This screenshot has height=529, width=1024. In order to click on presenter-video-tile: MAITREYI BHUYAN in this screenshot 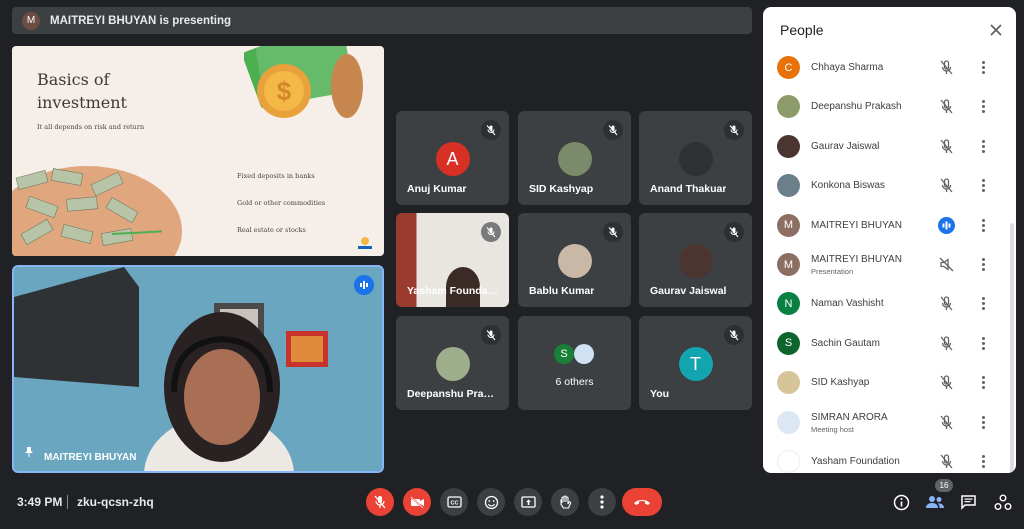, I will do `click(198, 369)`.